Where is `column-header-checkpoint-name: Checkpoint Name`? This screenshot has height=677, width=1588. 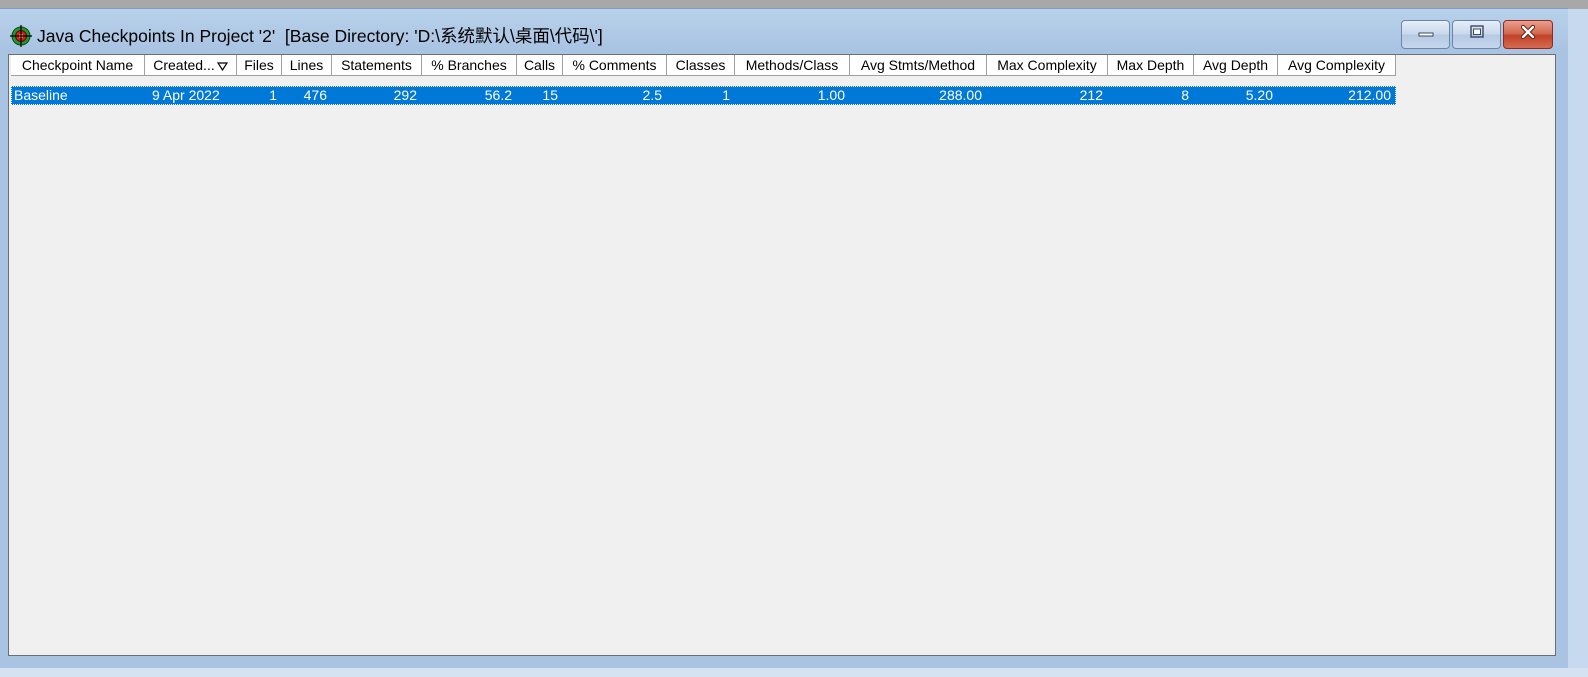
column-header-checkpoint-name: Checkpoint Name is located at coordinates (78, 65).